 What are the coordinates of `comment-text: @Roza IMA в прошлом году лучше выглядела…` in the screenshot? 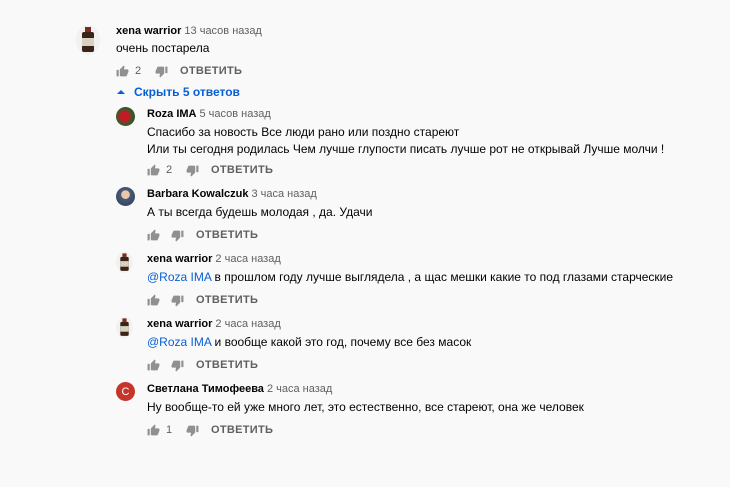 It's located at (410, 277).